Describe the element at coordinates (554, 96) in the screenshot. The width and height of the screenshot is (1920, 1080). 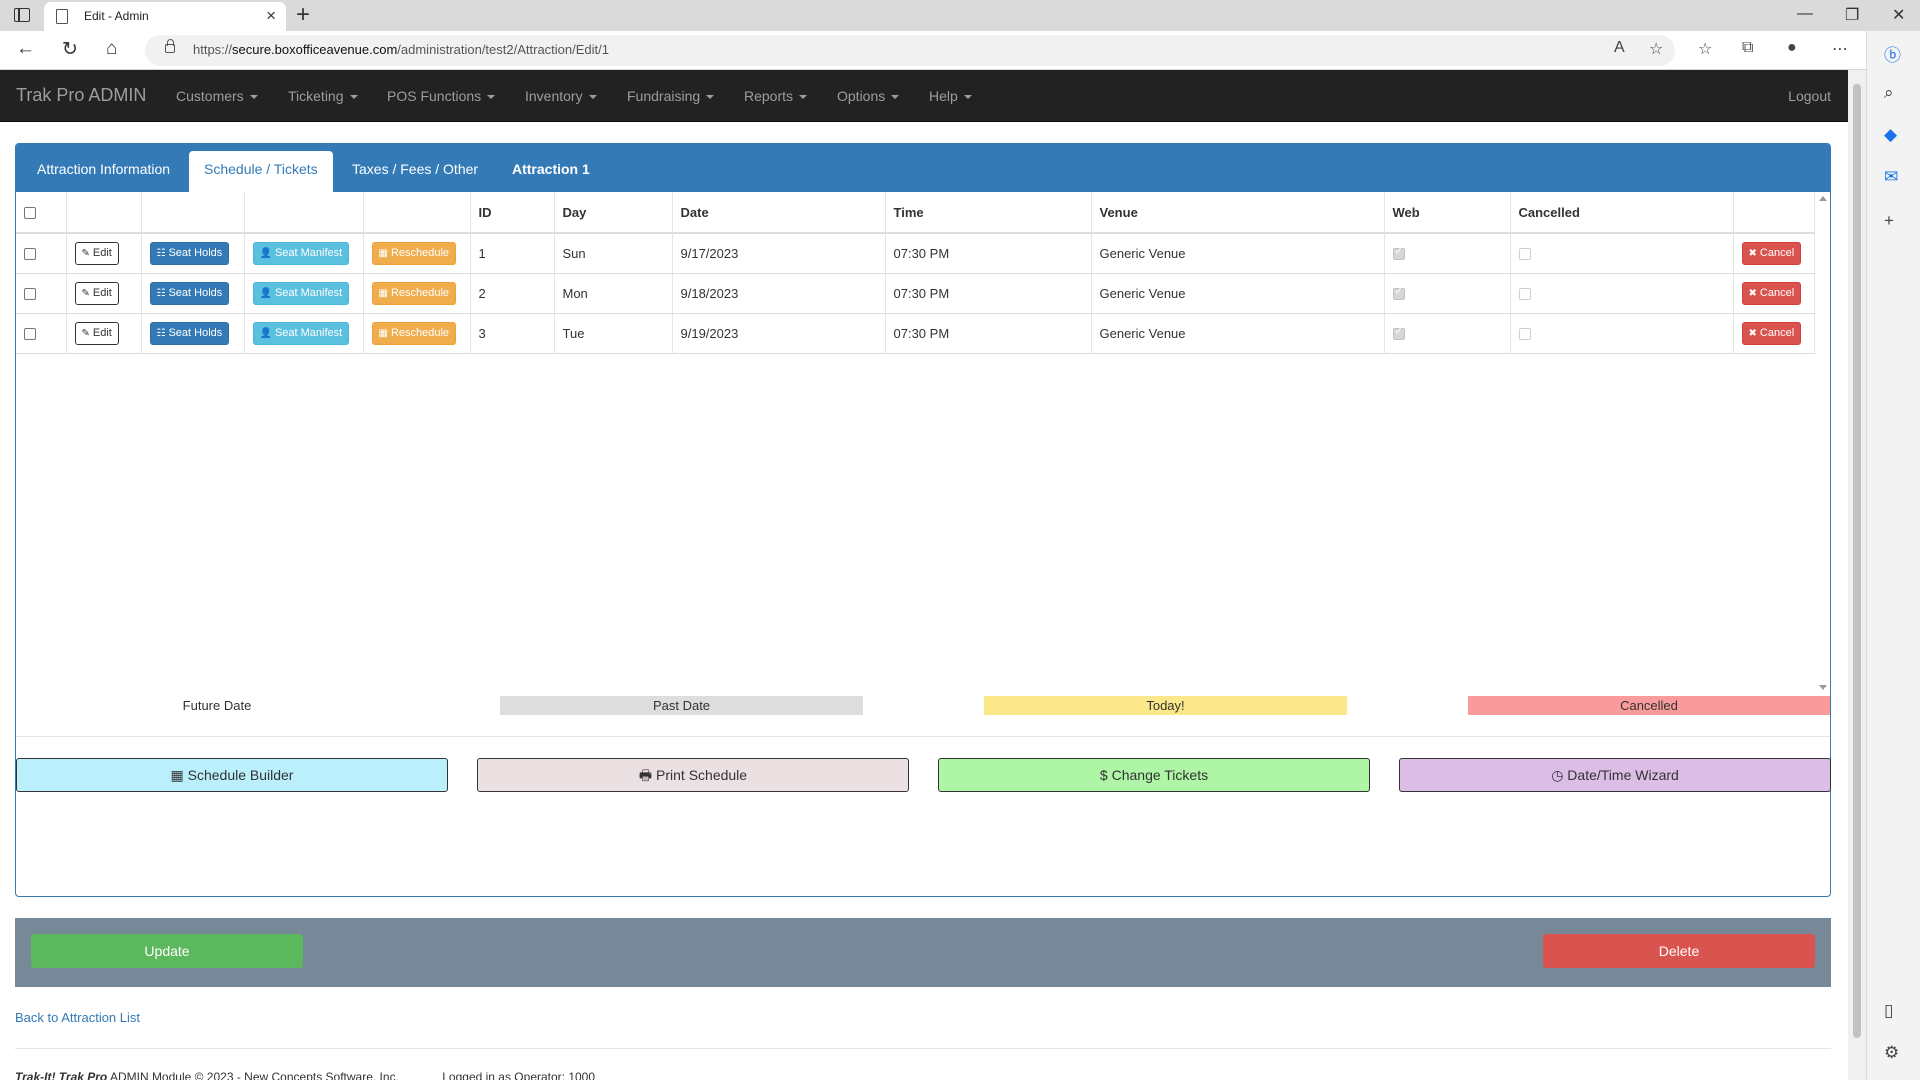
I see `menu-label: Inventory` at that location.